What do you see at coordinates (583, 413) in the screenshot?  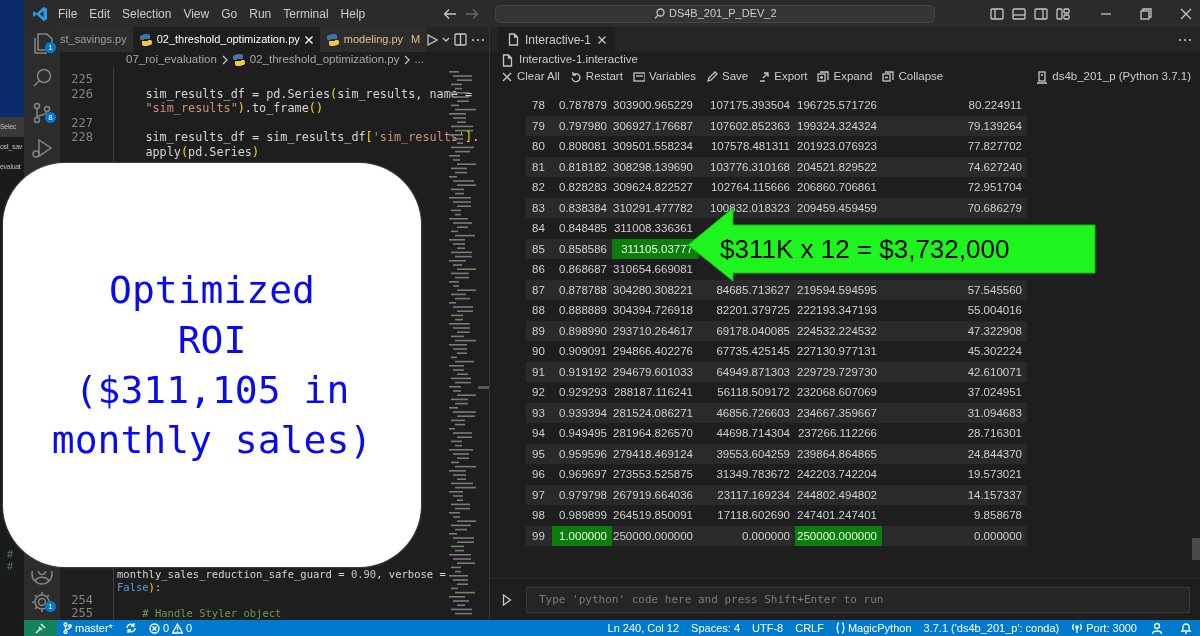 I see `table-cell-text: 0.939394` at bounding box center [583, 413].